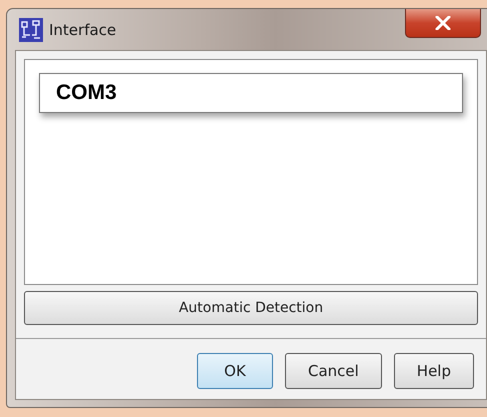 Image resolution: width=487 pixels, height=417 pixels. I want to click on close-button, so click(443, 23).